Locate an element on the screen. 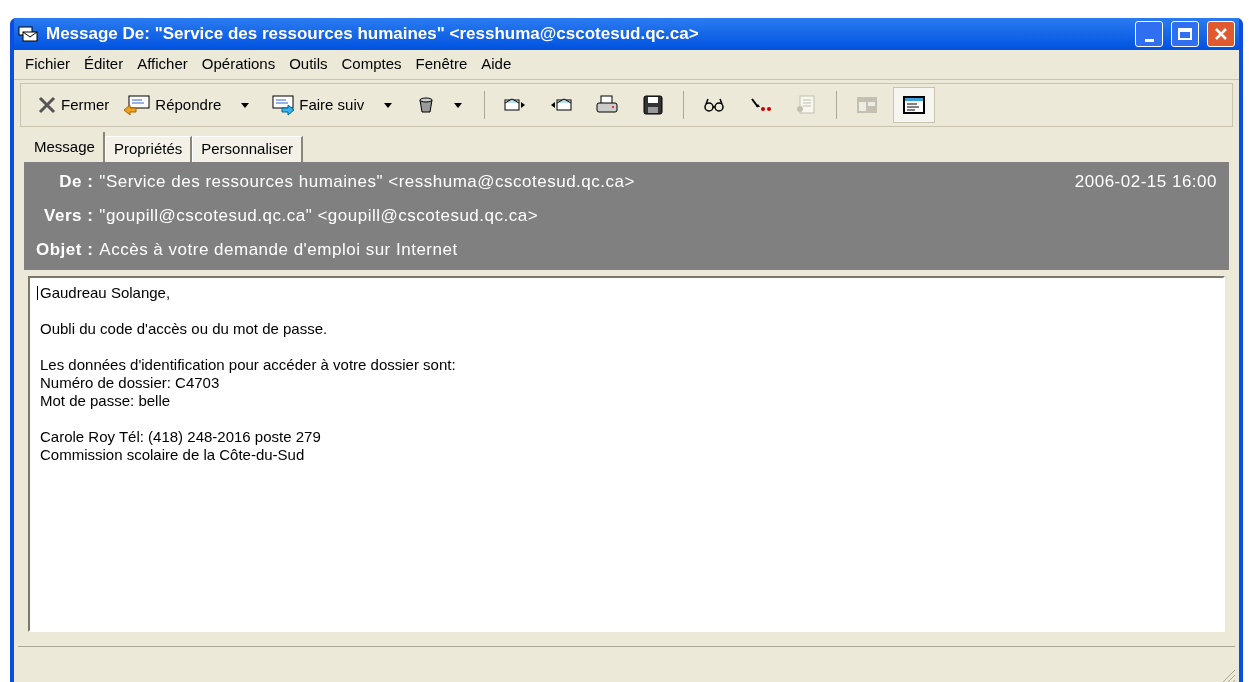  toolbar-button: Fermer is located at coordinates (73, 105).